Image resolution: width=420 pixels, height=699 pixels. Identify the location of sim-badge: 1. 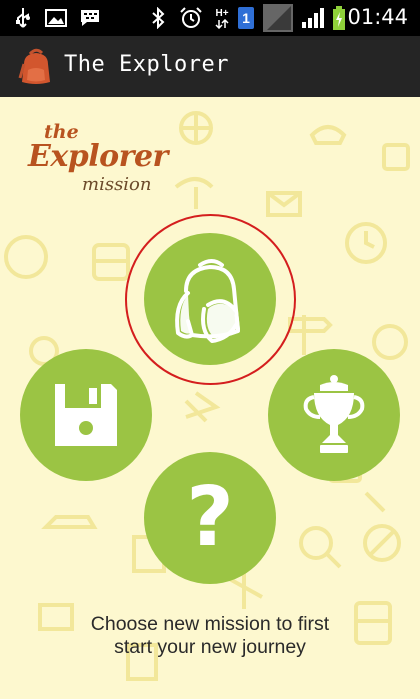
(246, 18).